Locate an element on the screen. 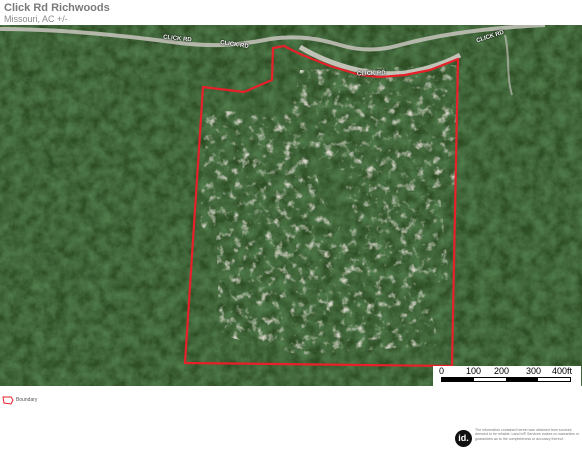  boundary-legend-icon is located at coordinates (8, 400).